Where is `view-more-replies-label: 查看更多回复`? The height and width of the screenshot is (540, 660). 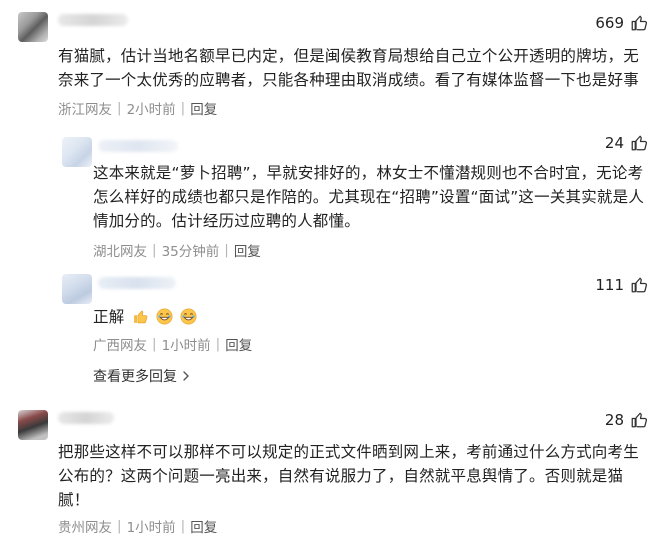
view-more-replies-label: 查看更多回复 is located at coordinates (135, 377).